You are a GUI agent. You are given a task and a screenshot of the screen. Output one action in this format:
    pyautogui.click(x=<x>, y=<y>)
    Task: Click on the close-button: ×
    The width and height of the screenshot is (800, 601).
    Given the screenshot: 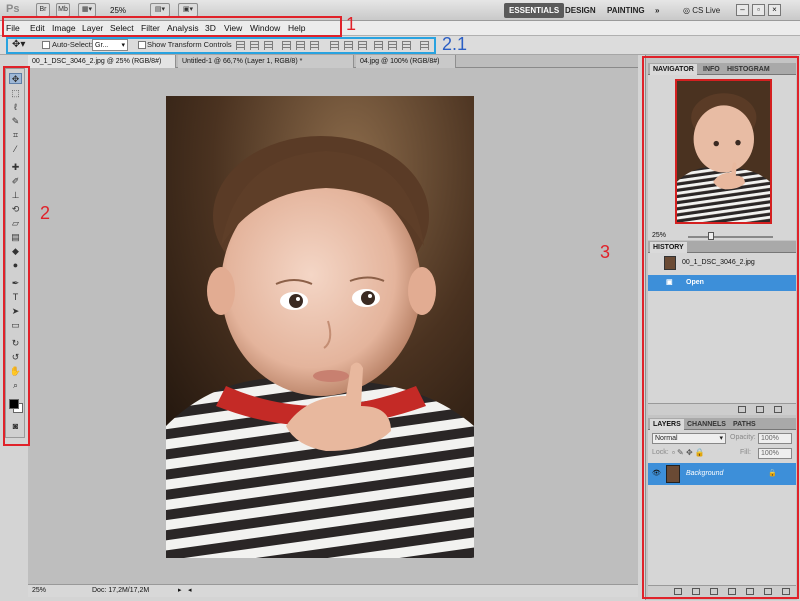 What is the action you would take?
    pyautogui.click(x=774, y=10)
    